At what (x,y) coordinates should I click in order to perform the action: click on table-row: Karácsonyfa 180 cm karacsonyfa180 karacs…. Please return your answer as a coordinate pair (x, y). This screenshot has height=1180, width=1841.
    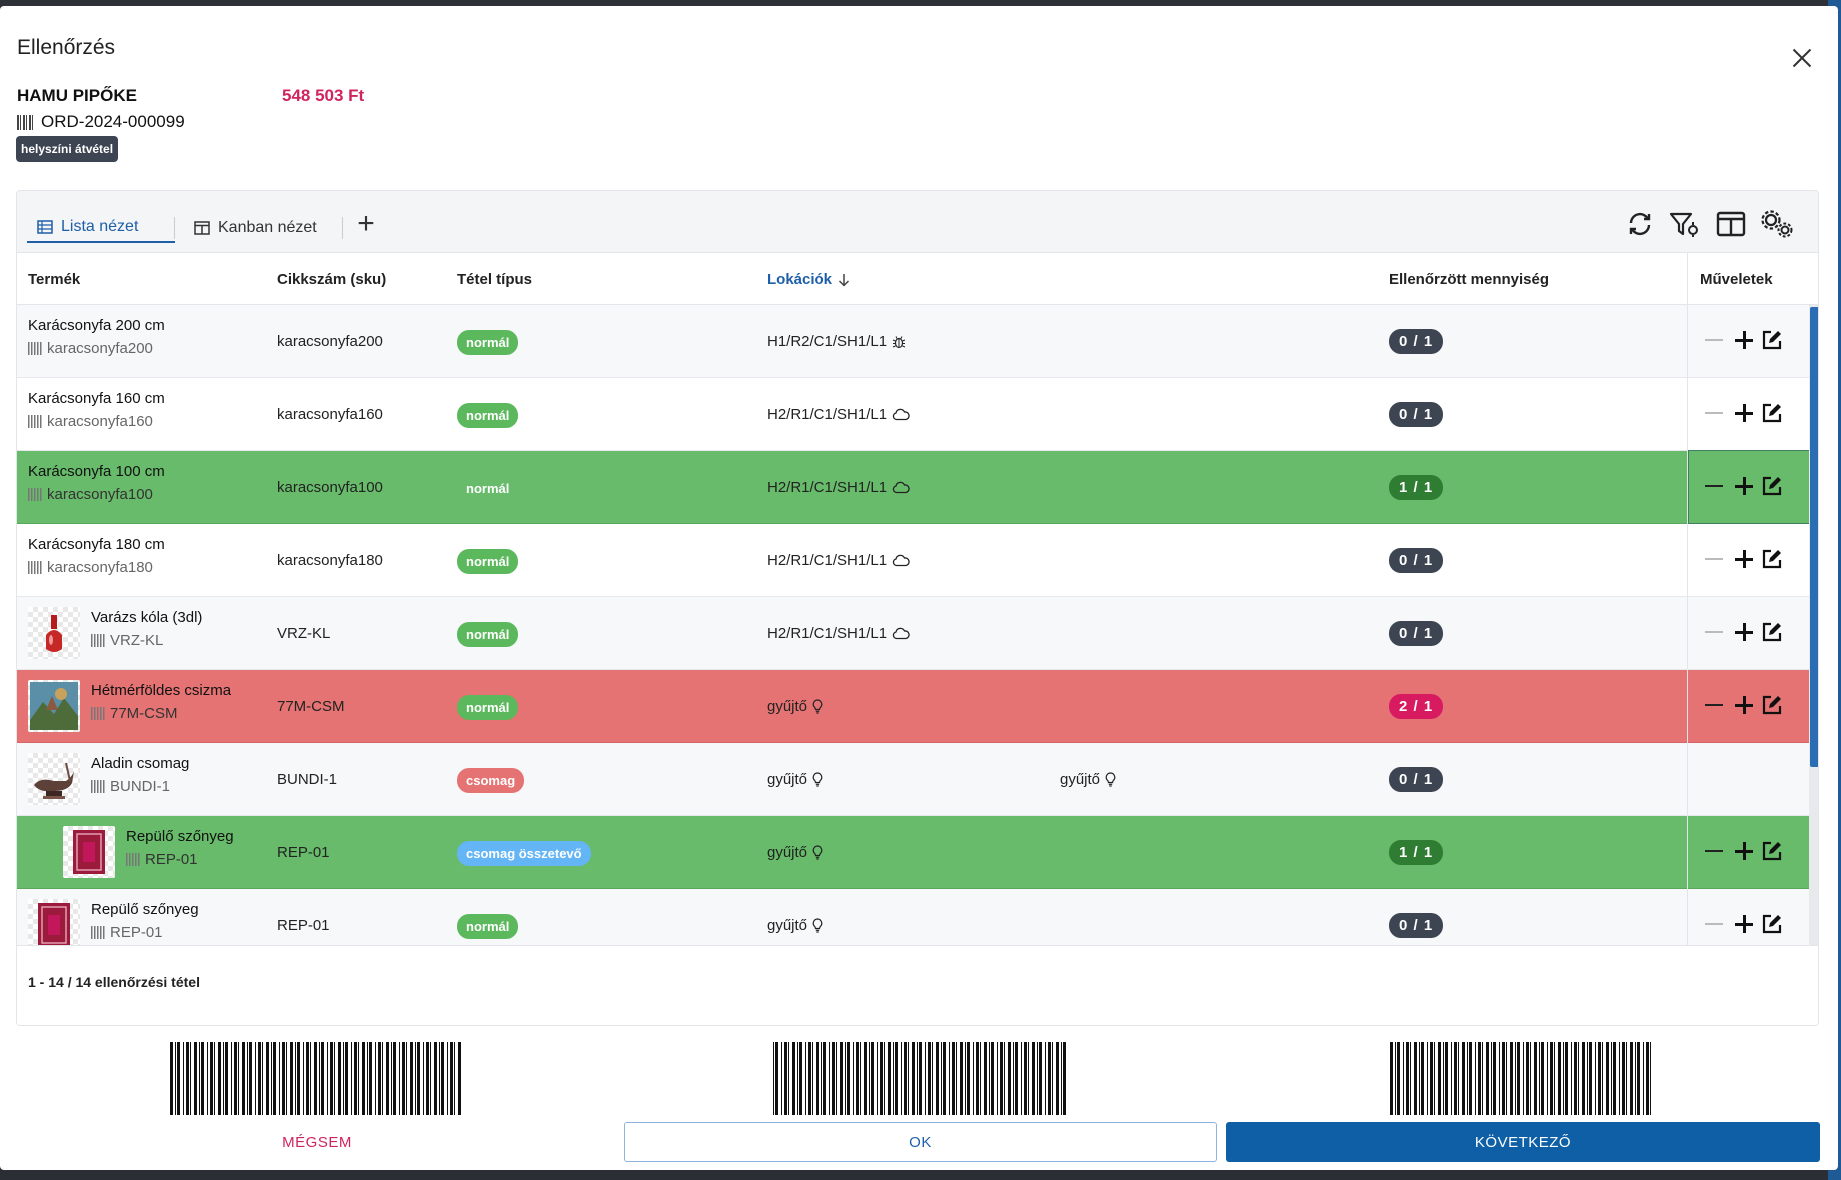
    Looking at the image, I should click on (913, 560).